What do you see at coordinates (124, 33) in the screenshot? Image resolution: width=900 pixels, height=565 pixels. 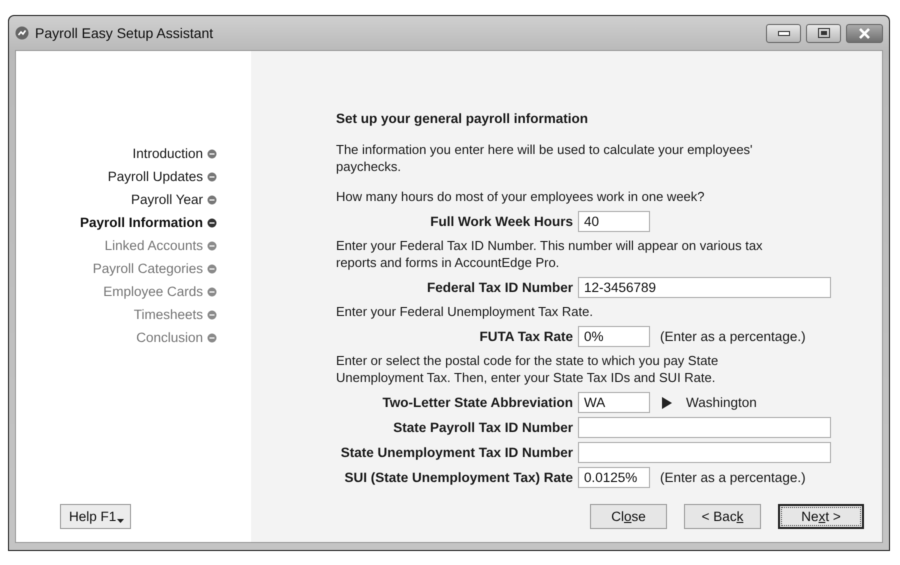 I see `window-title: Payroll Easy Setup Assistant` at bounding box center [124, 33].